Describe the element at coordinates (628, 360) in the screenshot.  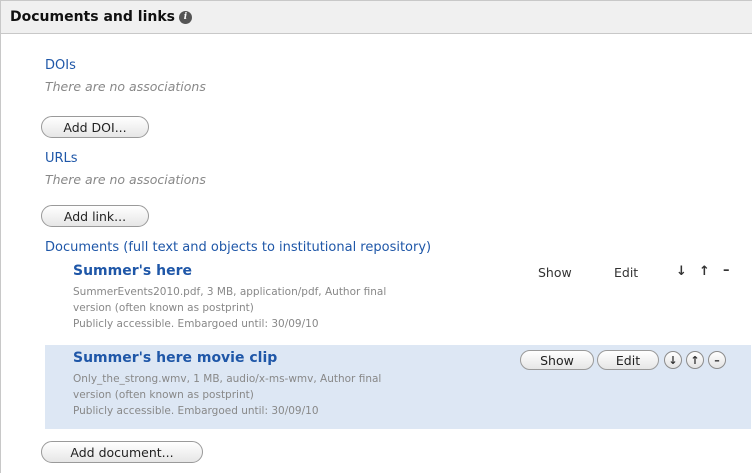
I see `edit-button: Edit` at that location.